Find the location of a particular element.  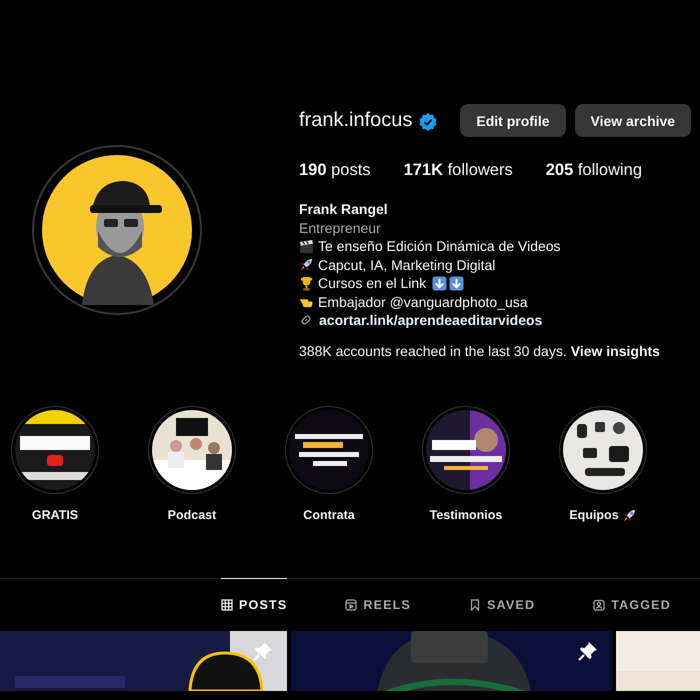

bio-text: Te enseño Edición Dinámica de Videos is located at coordinates (439, 246).